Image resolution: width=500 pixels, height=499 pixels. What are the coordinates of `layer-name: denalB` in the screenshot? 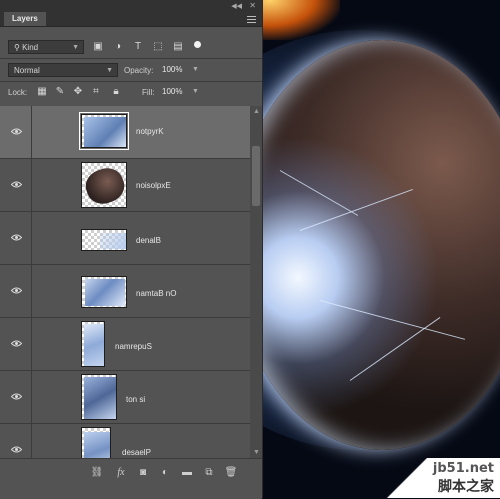 It's located at (148, 240).